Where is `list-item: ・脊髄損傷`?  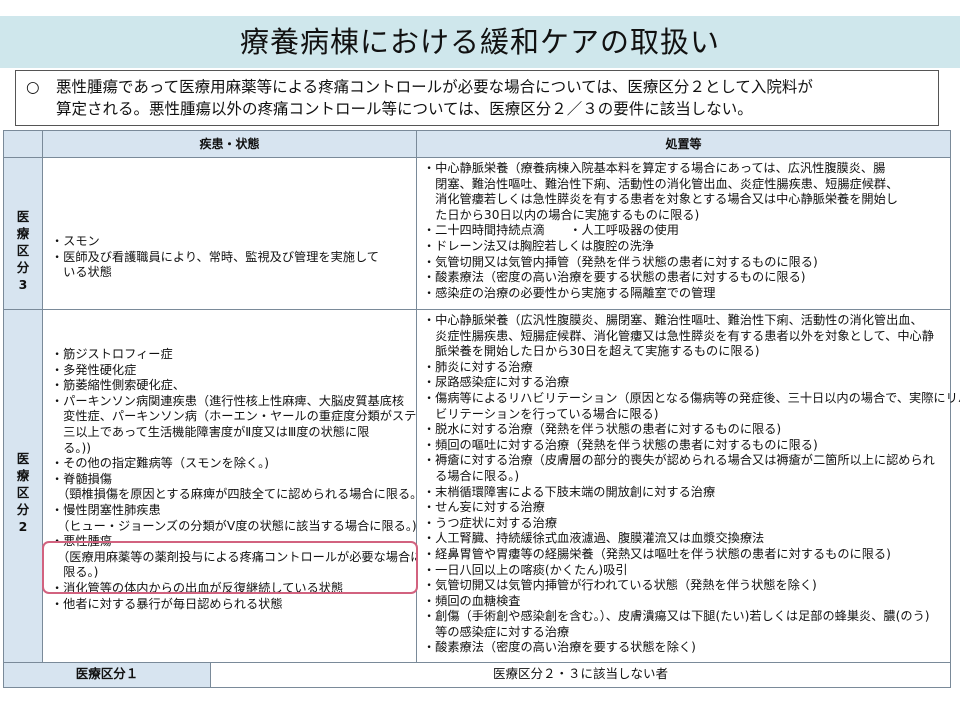
list-item: ・脊髄損傷 is located at coordinates (81, 478).